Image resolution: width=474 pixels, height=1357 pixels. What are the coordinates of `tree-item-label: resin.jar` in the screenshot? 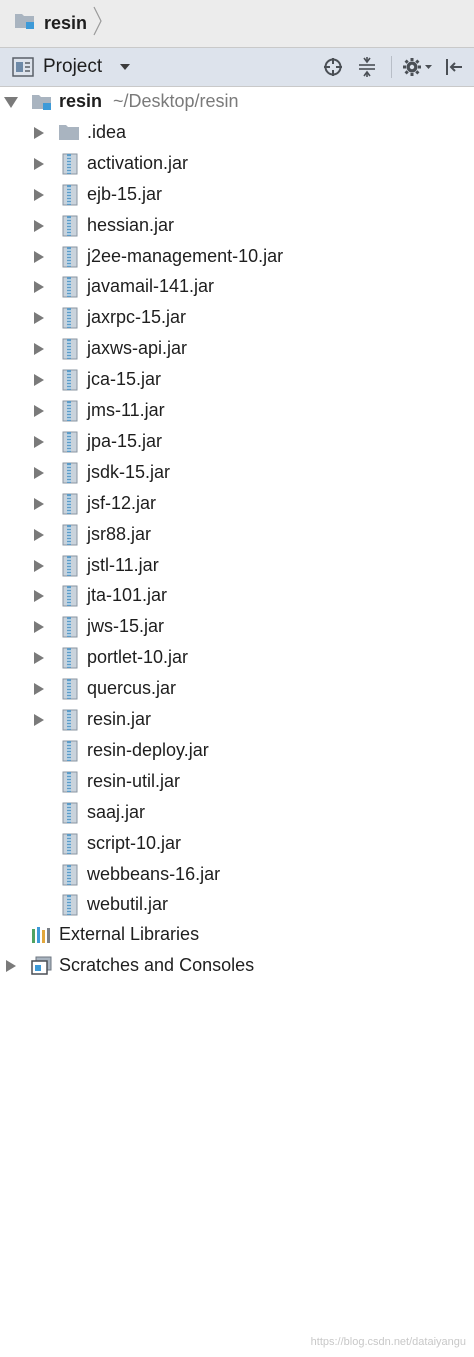 It's located at (119, 719).